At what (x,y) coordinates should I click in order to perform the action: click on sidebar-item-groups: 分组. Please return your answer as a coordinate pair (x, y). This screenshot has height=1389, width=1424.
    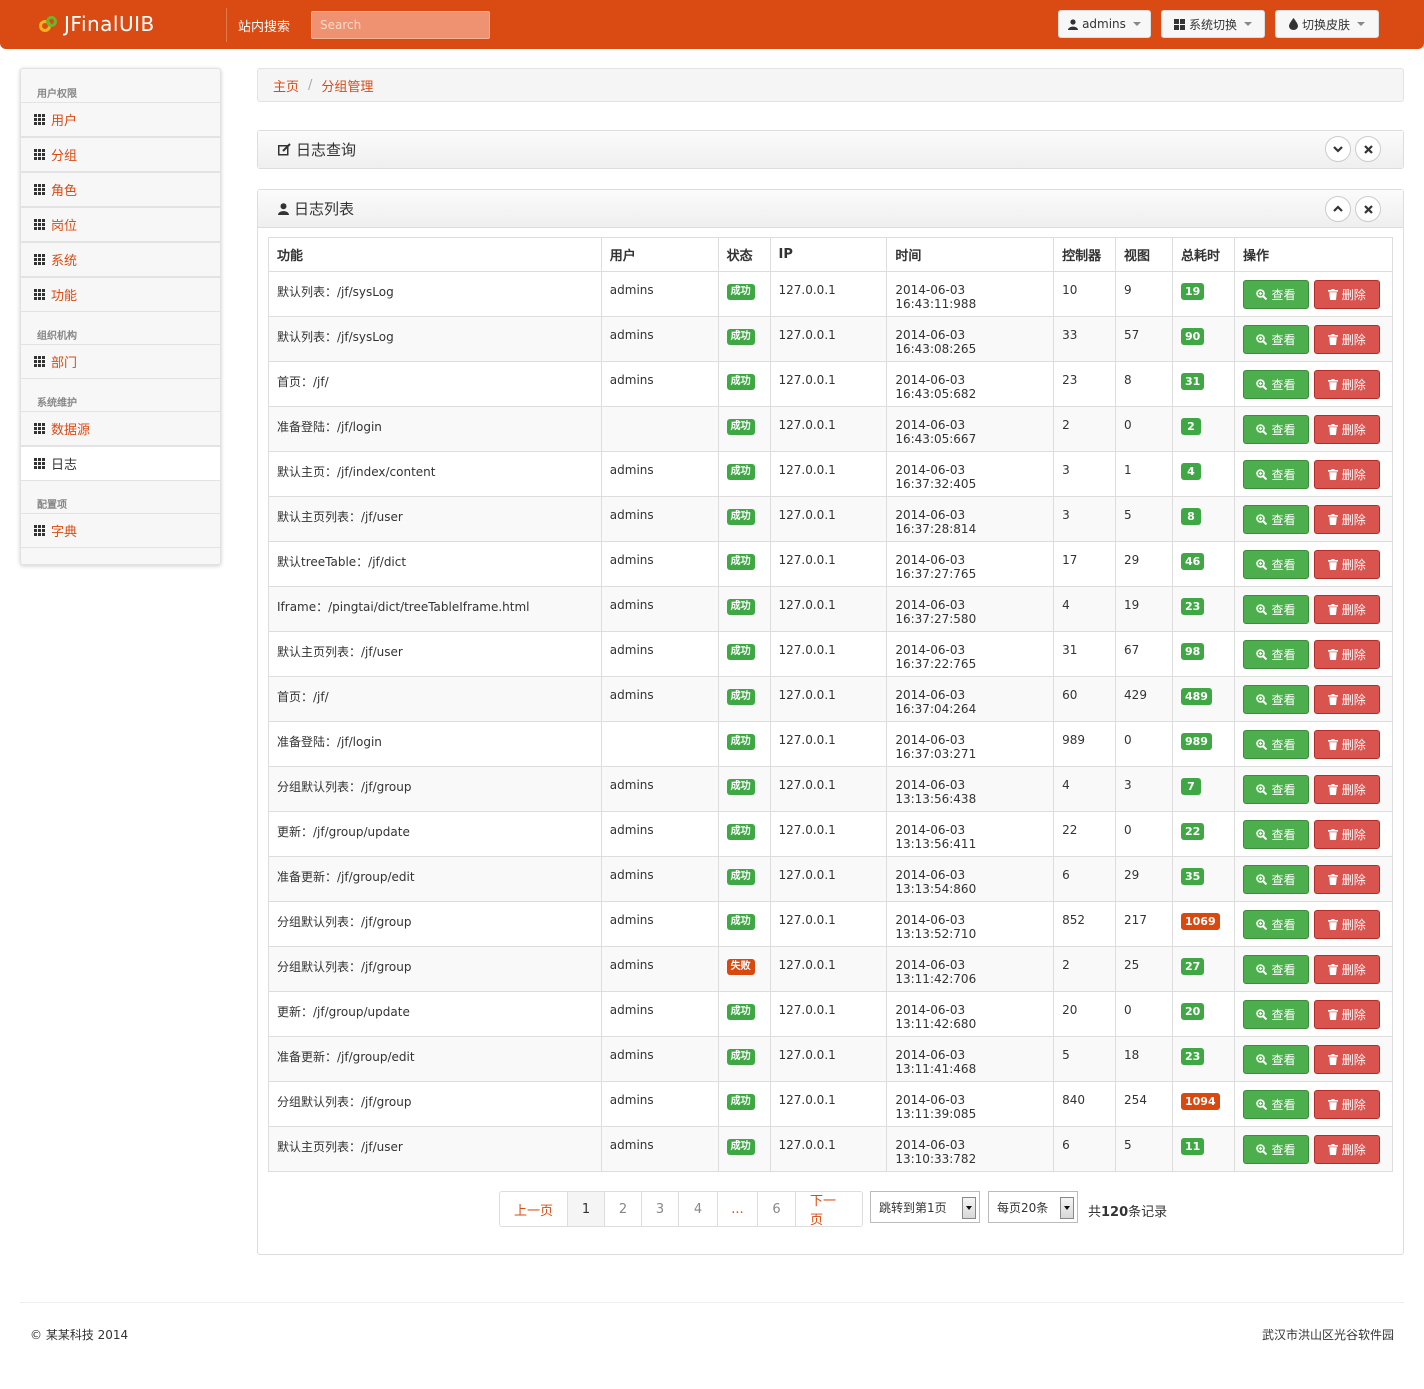
    Looking at the image, I should click on (120, 154).